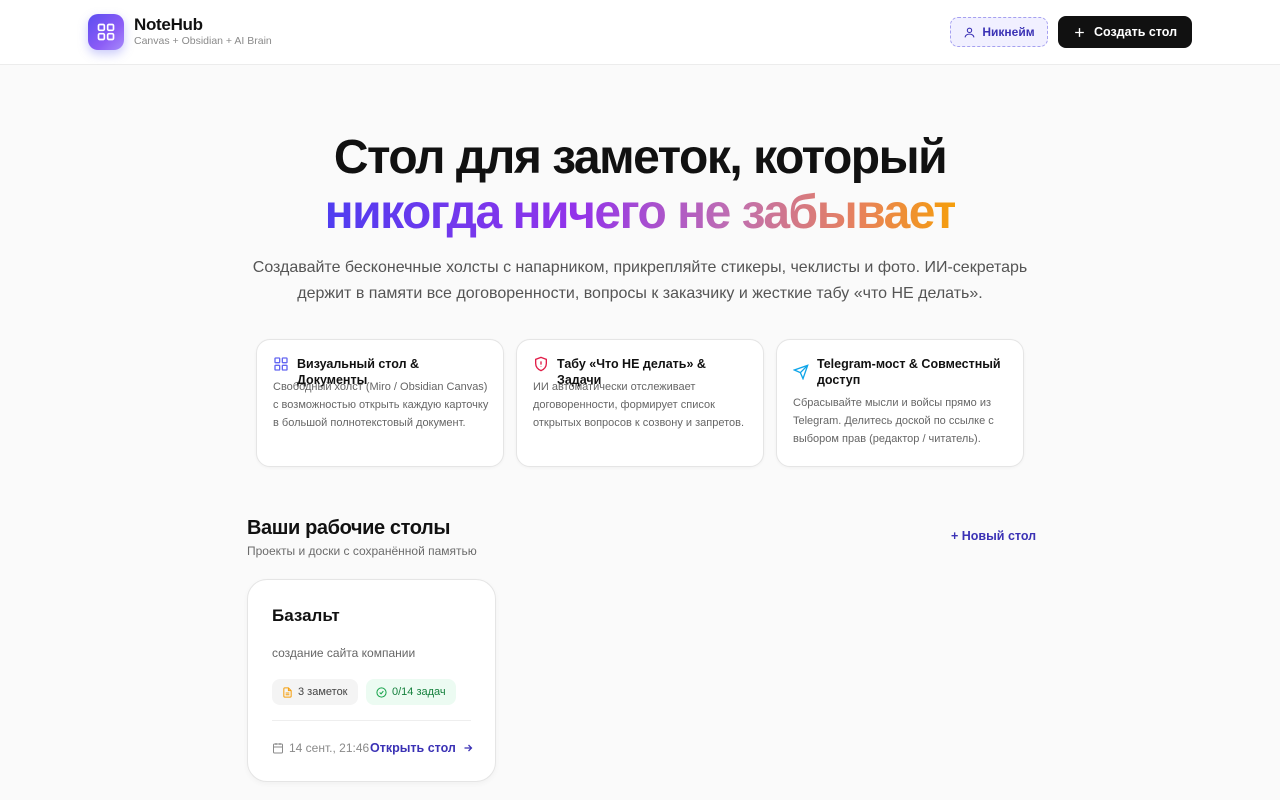 The image size is (1280, 800). I want to click on grid-logo-icon, so click(106, 32).